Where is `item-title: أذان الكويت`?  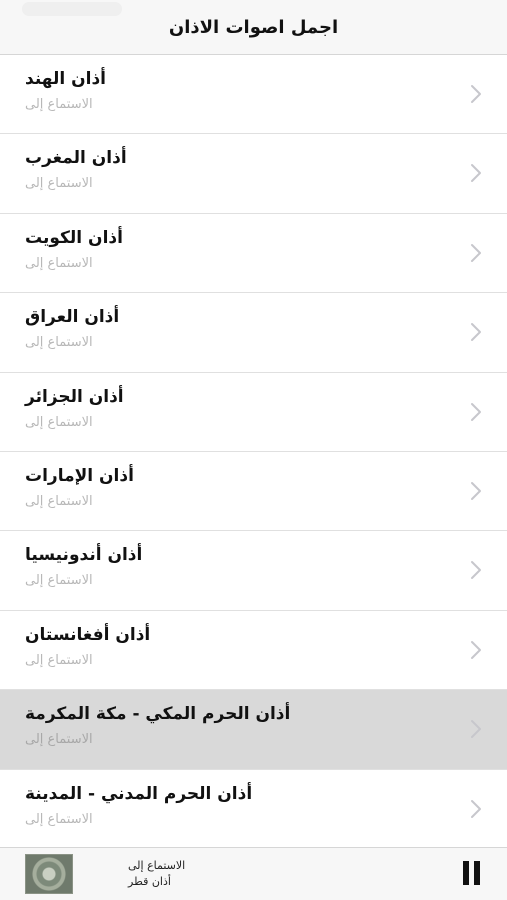
item-title: أذان الكويت is located at coordinates (74, 237).